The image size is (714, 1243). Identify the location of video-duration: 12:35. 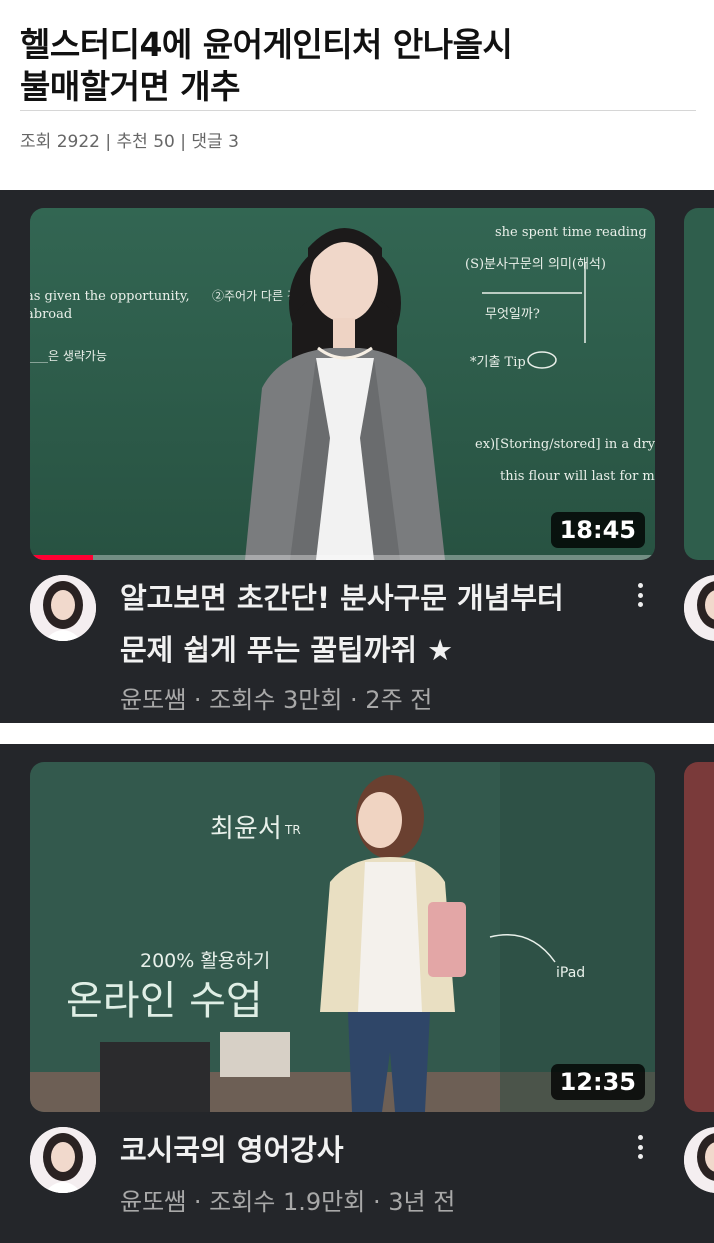
(597, 1082).